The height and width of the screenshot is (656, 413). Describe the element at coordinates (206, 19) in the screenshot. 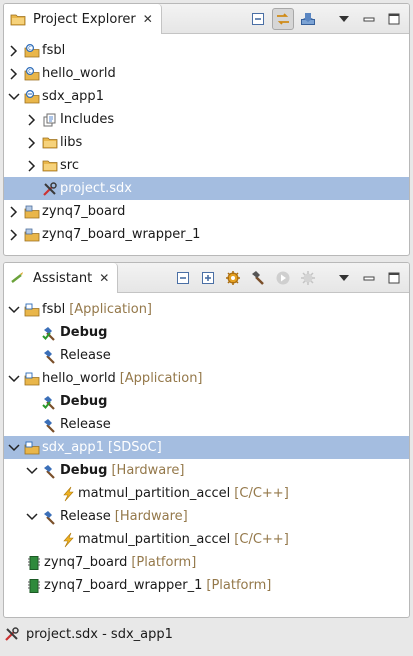

I see `project-explorer-tabbar: Project Explorer ✕` at that location.